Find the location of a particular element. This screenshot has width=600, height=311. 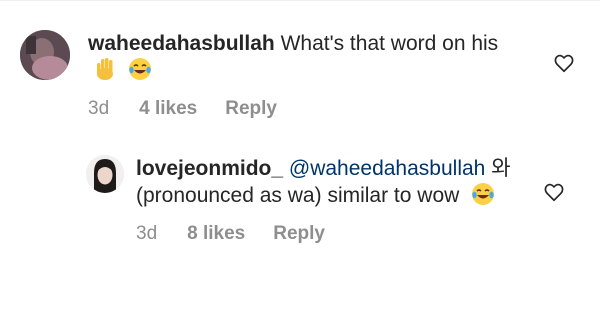

comment-text: What's that word on his is located at coordinates (389, 43).